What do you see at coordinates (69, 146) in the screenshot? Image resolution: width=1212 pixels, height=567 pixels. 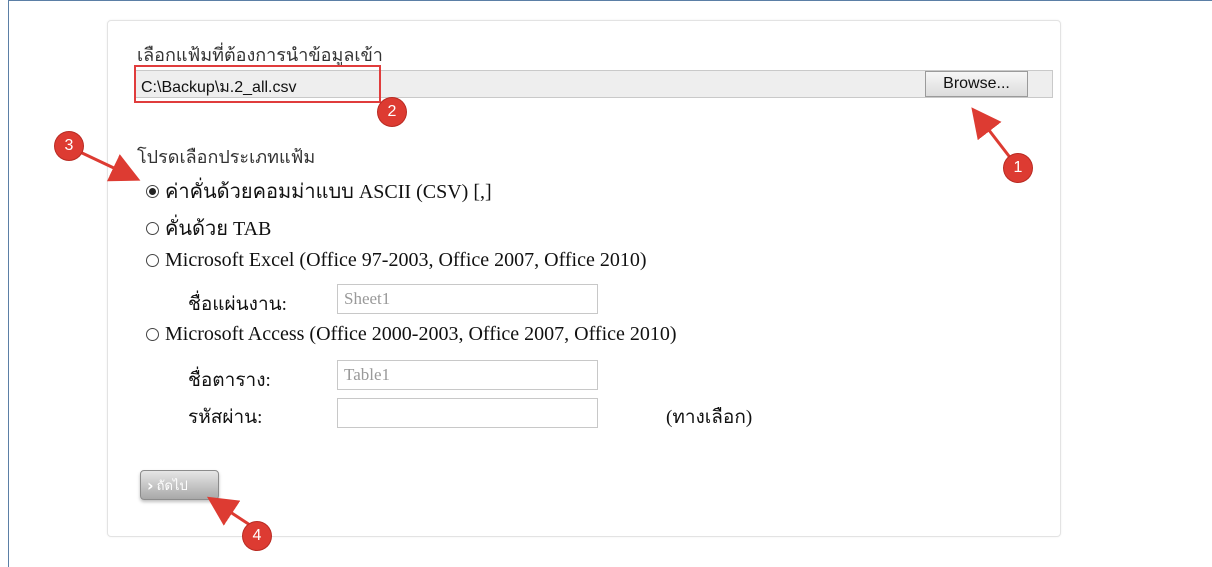 I see `annotation-badge-3: 3` at bounding box center [69, 146].